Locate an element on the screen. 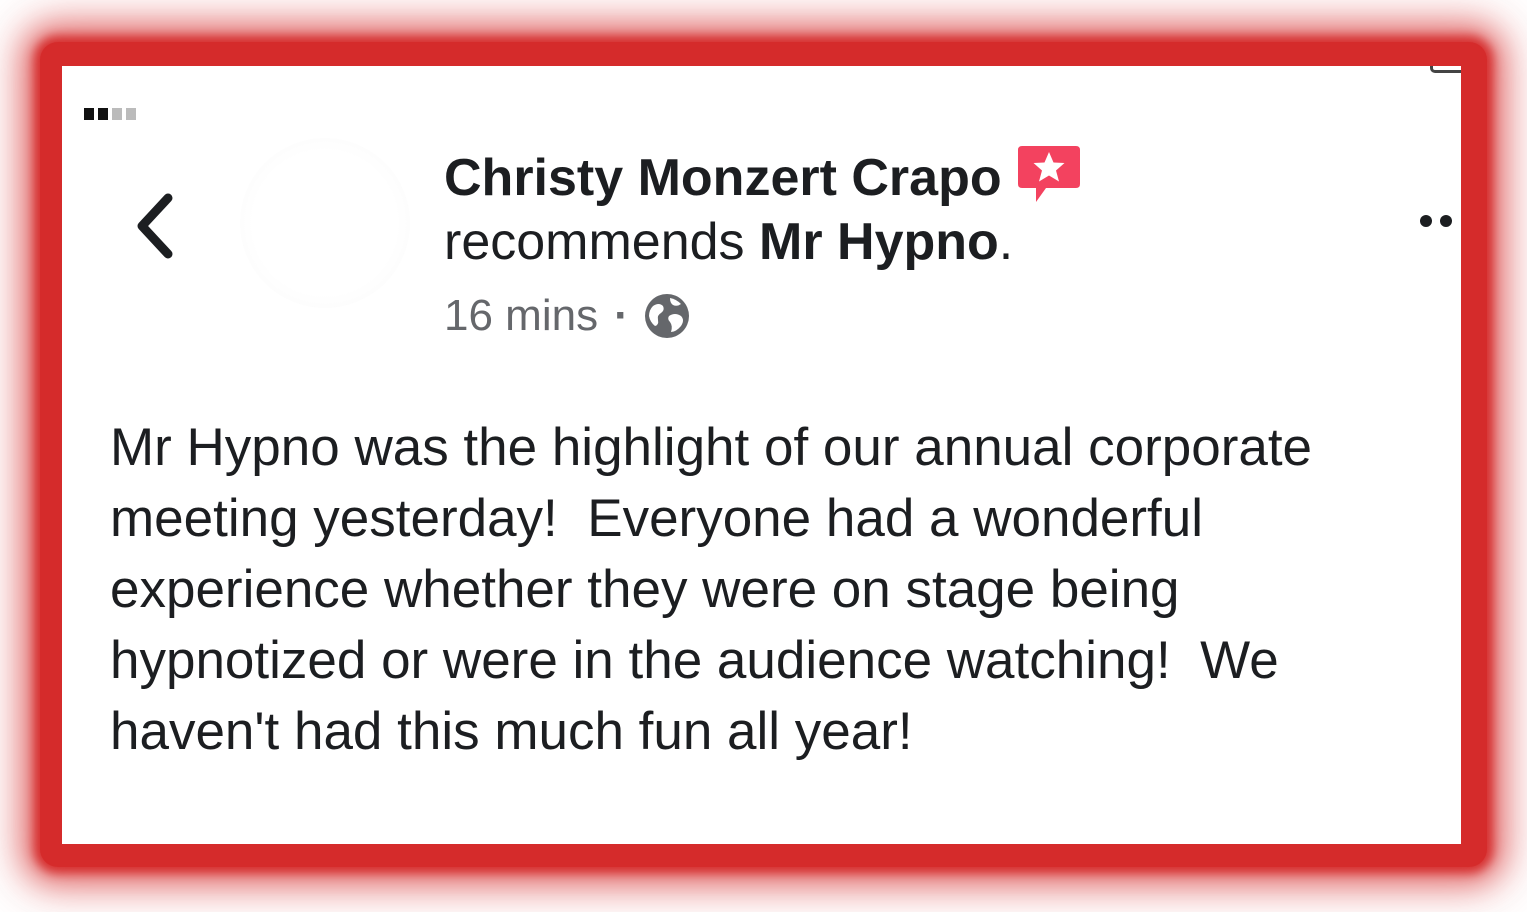 The image size is (1527, 912). recommends-text: recommends is located at coordinates (594, 242).